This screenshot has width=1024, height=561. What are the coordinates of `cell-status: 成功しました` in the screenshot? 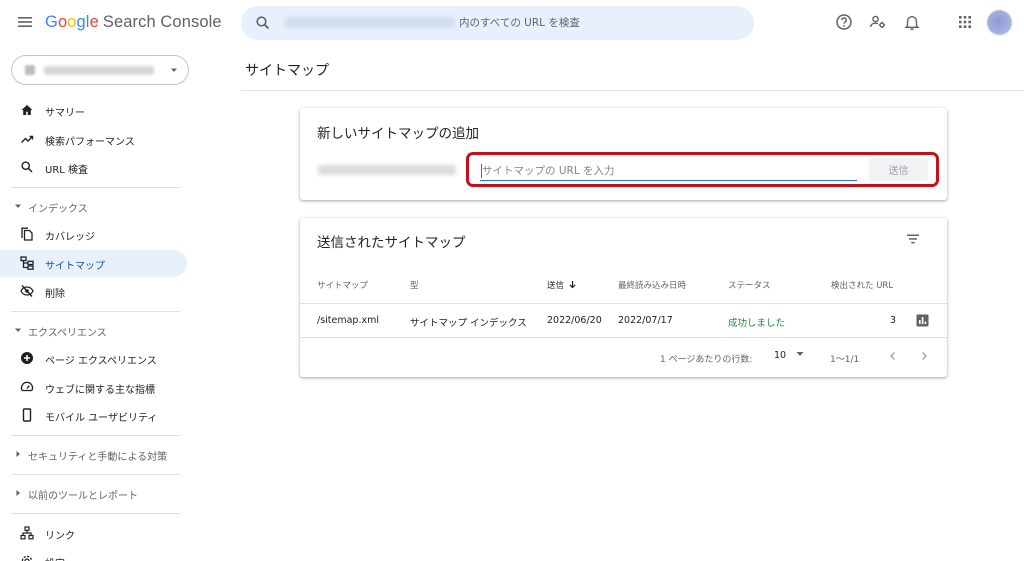 It's located at (757, 323).